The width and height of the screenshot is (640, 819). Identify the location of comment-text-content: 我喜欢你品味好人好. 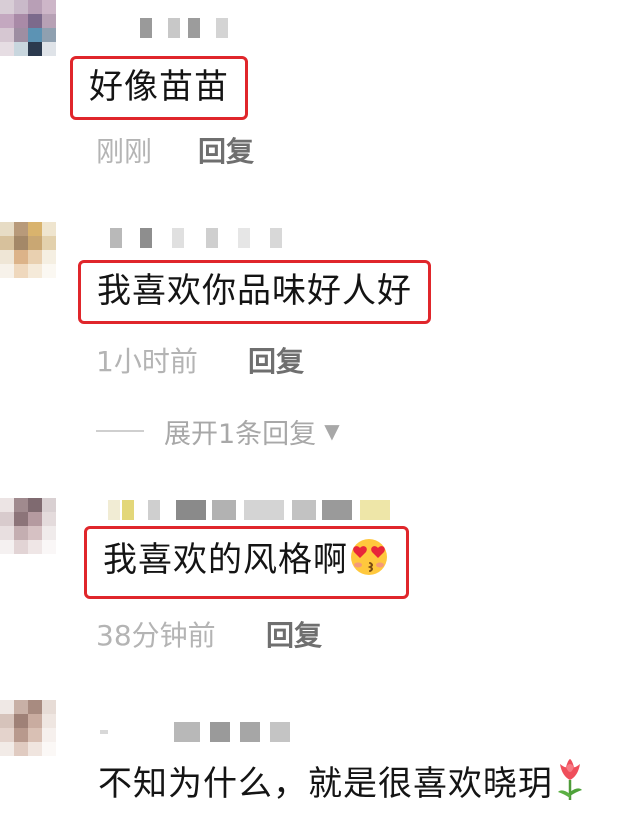
(254, 291).